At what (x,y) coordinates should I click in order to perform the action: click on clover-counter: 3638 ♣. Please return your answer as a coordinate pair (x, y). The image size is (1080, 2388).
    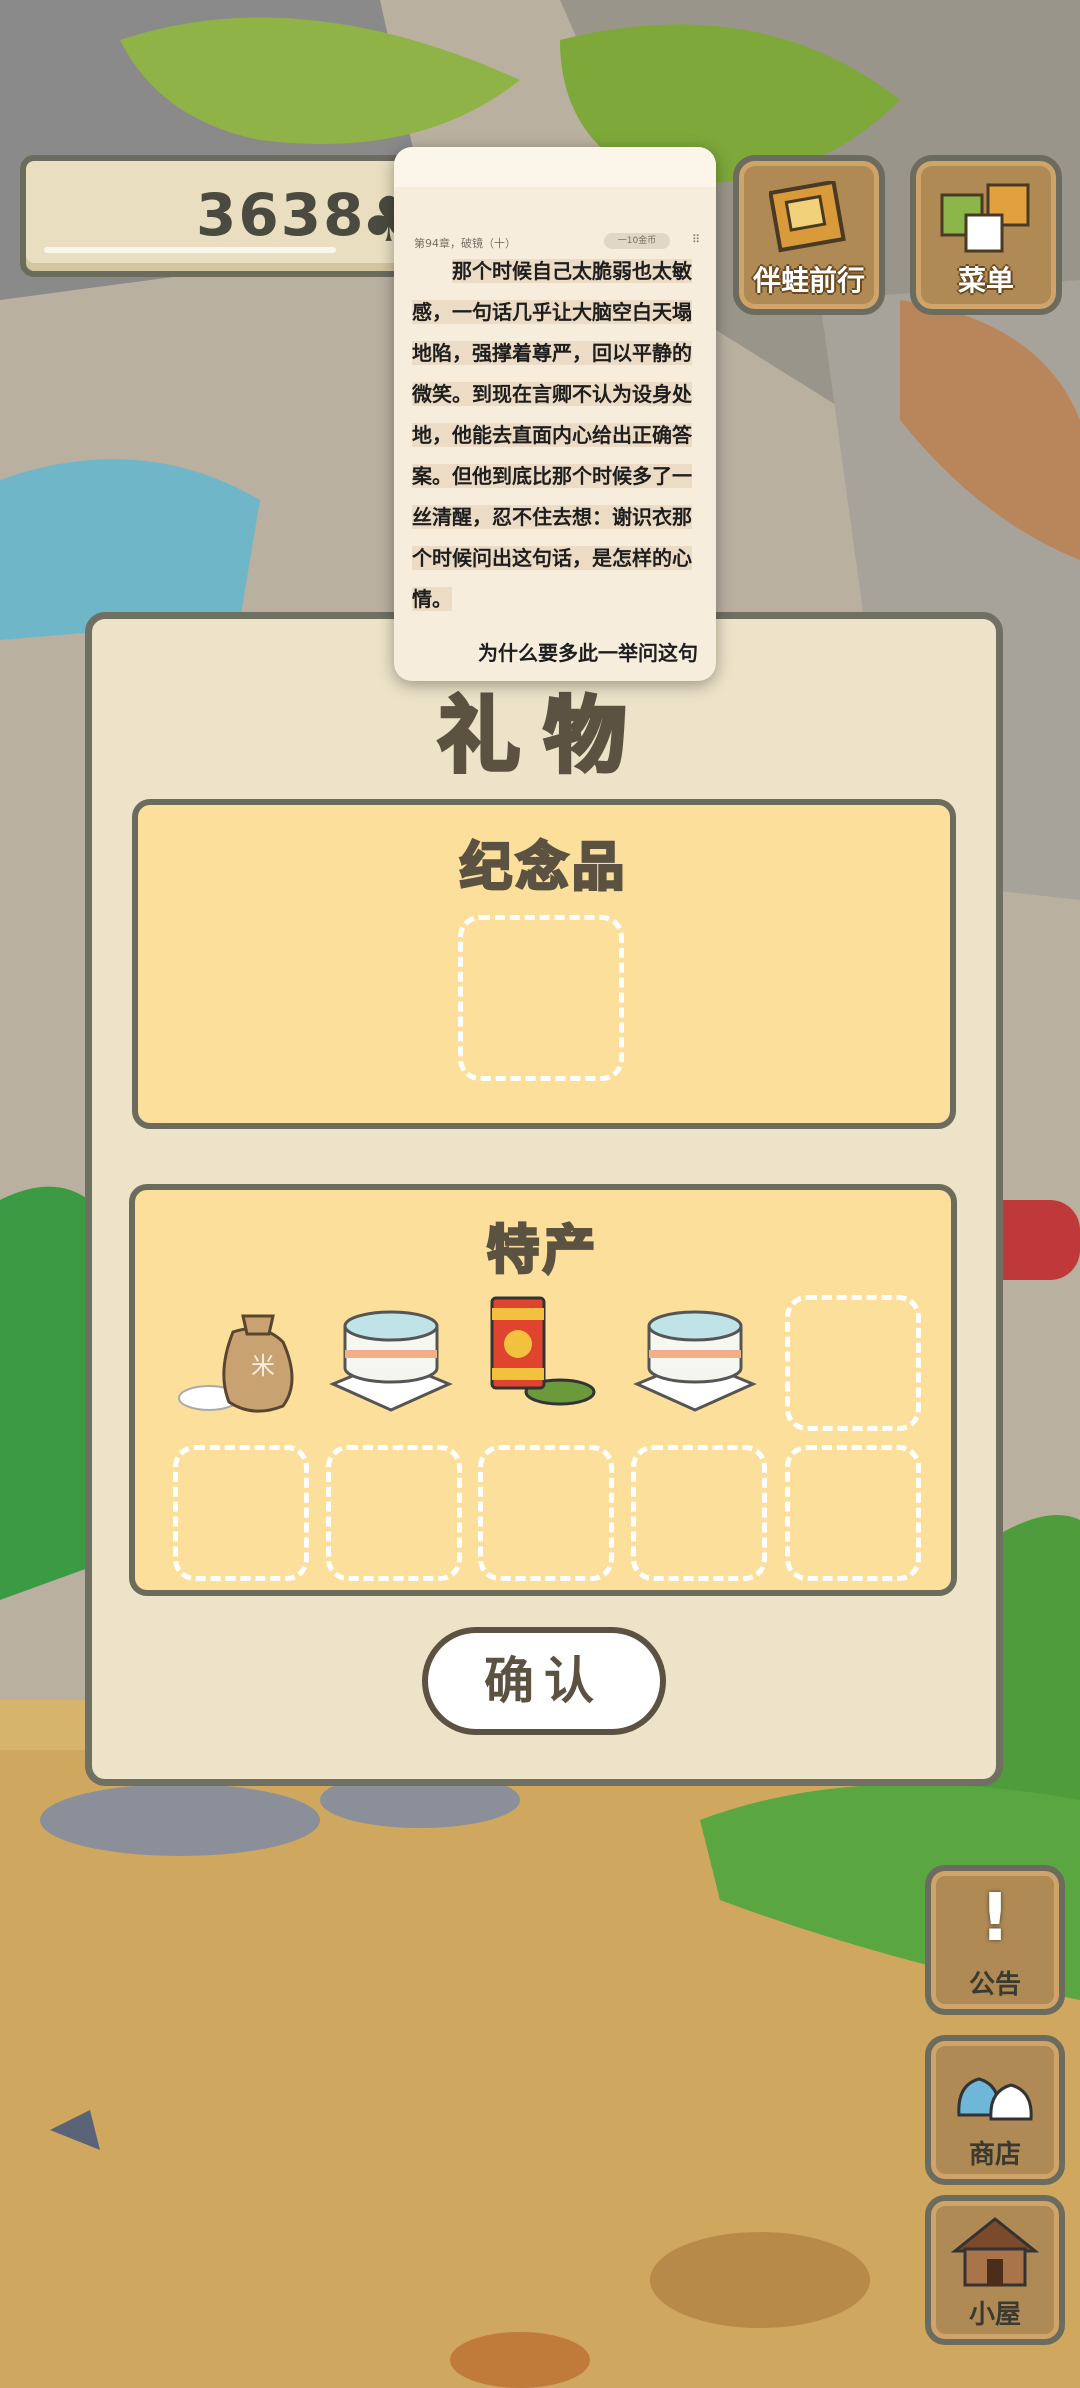
    Looking at the image, I should click on (221, 216).